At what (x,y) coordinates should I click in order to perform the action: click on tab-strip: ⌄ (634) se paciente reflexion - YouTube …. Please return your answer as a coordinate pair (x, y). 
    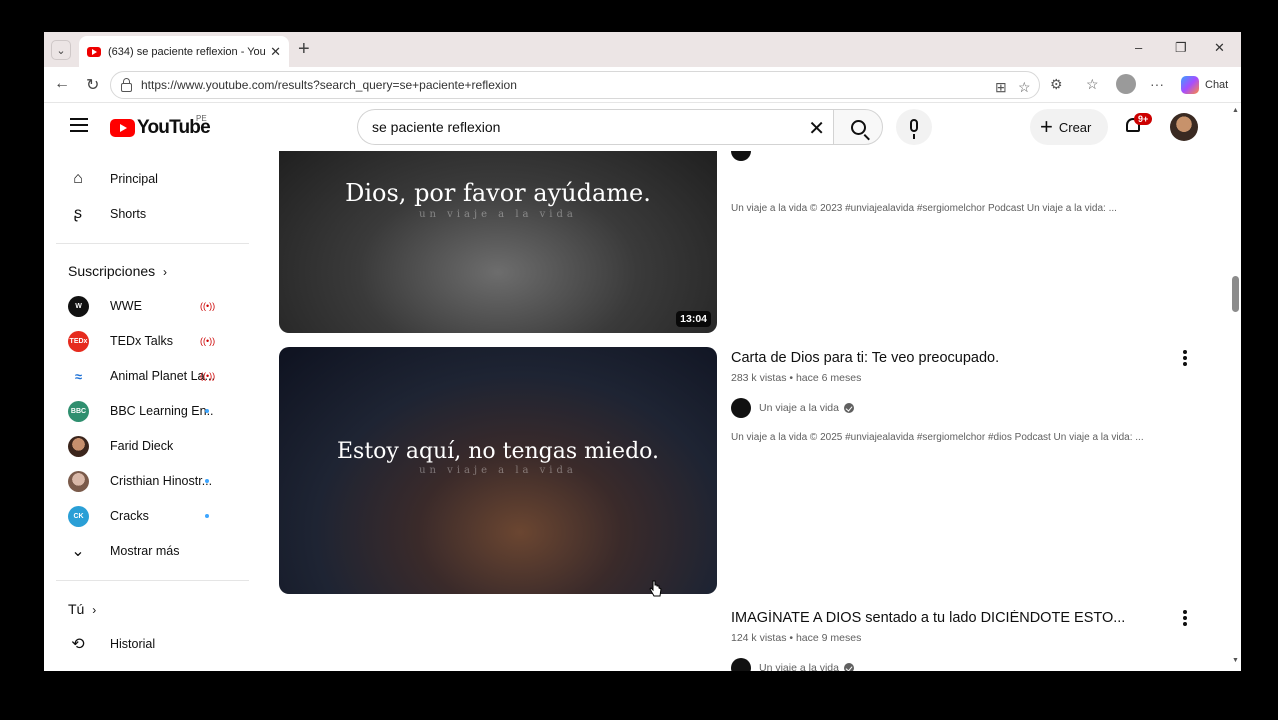
    Looking at the image, I should click on (642, 49).